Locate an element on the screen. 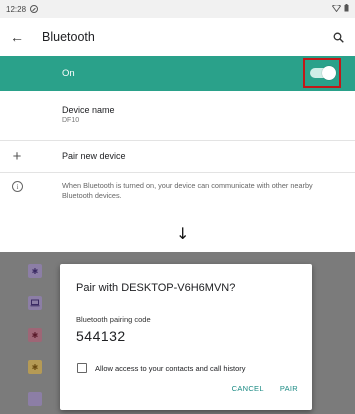 The width and height of the screenshot is (355, 414). pair-new-device-row: + Pair new device is located at coordinates (177, 156).